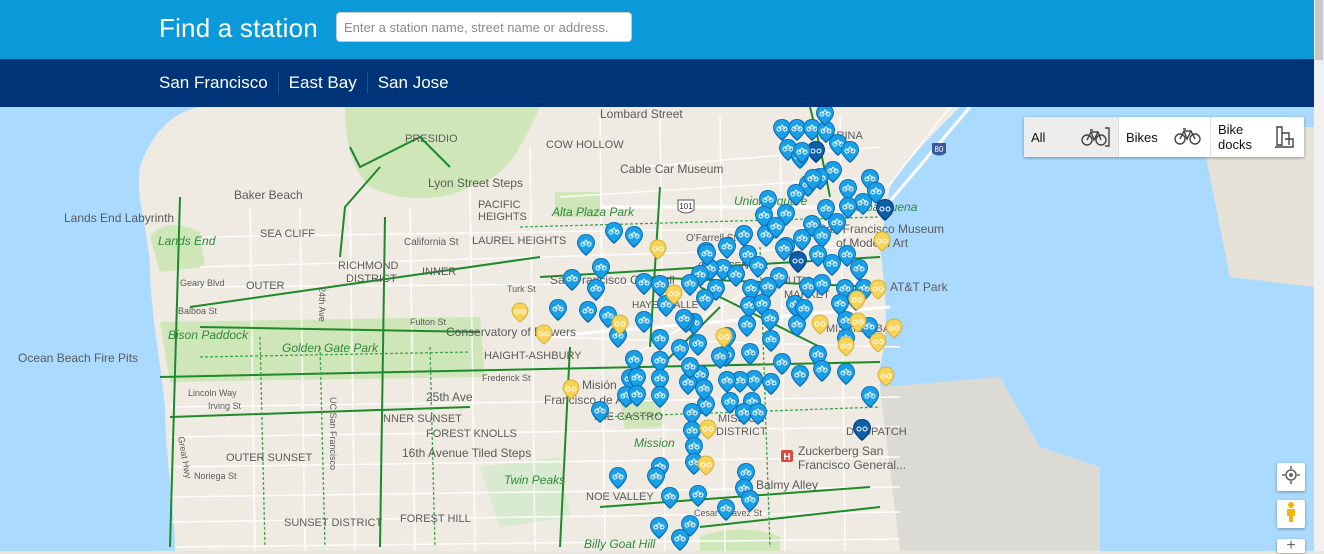 The width and height of the screenshot is (1324, 554). Describe the element at coordinates (330, 348) in the screenshot. I see `label-ggpark: Golden Gate Park` at that location.